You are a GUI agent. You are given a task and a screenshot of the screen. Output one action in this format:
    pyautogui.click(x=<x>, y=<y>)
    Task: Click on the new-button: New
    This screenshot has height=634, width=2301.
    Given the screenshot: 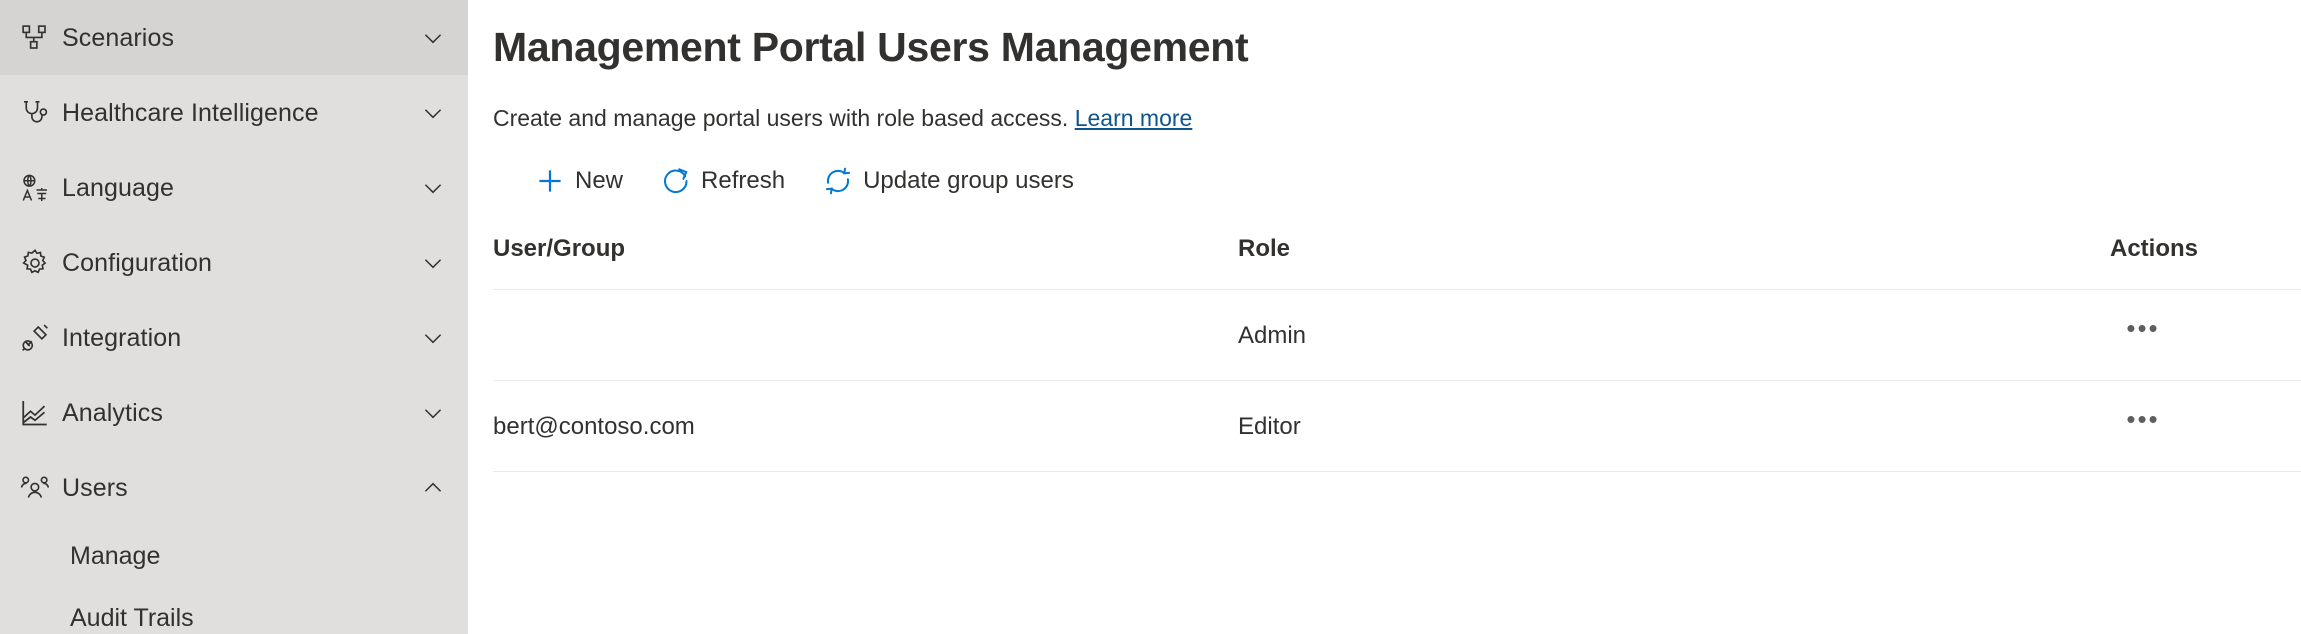 What is the action you would take?
    pyautogui.click(x=578, y=181)
    